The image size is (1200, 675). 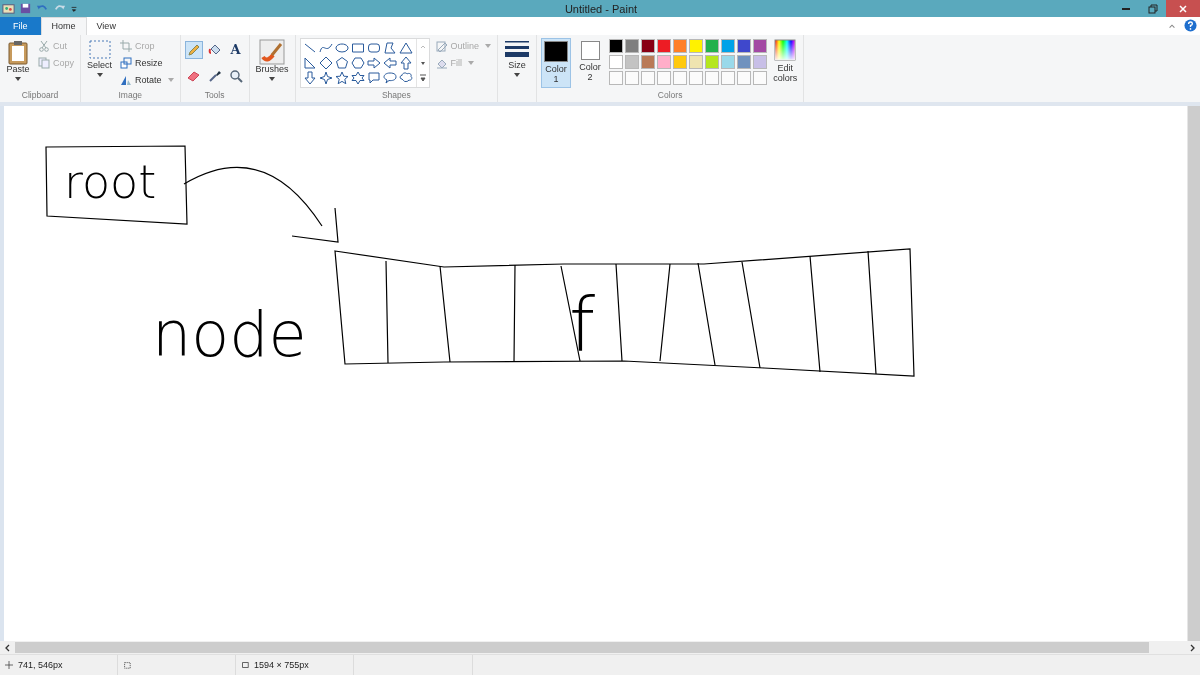 What do you see at coordinates (389, 77) in the screenshot?
I see `oval-callout-icon` at bounding box center [389, 77].